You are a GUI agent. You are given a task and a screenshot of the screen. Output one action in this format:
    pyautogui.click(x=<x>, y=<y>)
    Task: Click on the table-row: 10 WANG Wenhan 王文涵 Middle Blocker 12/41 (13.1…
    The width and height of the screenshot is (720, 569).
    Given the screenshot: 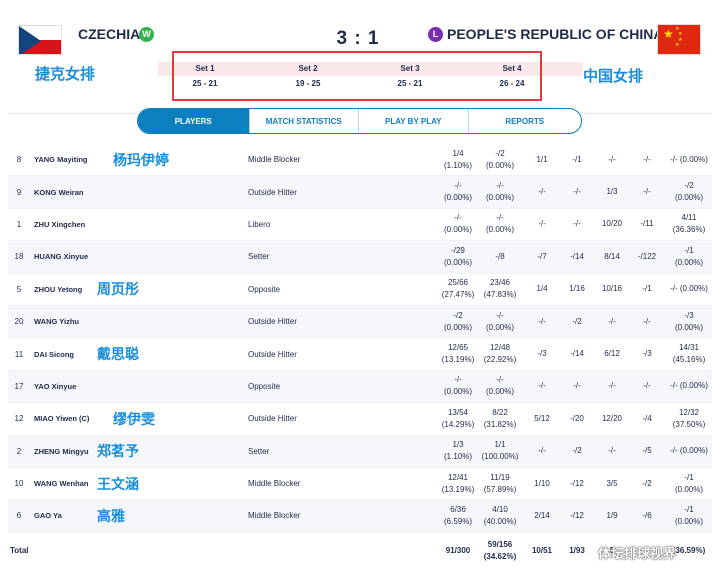 What is the action you would take?
    pyautogui.click(x=360, y=484)
    